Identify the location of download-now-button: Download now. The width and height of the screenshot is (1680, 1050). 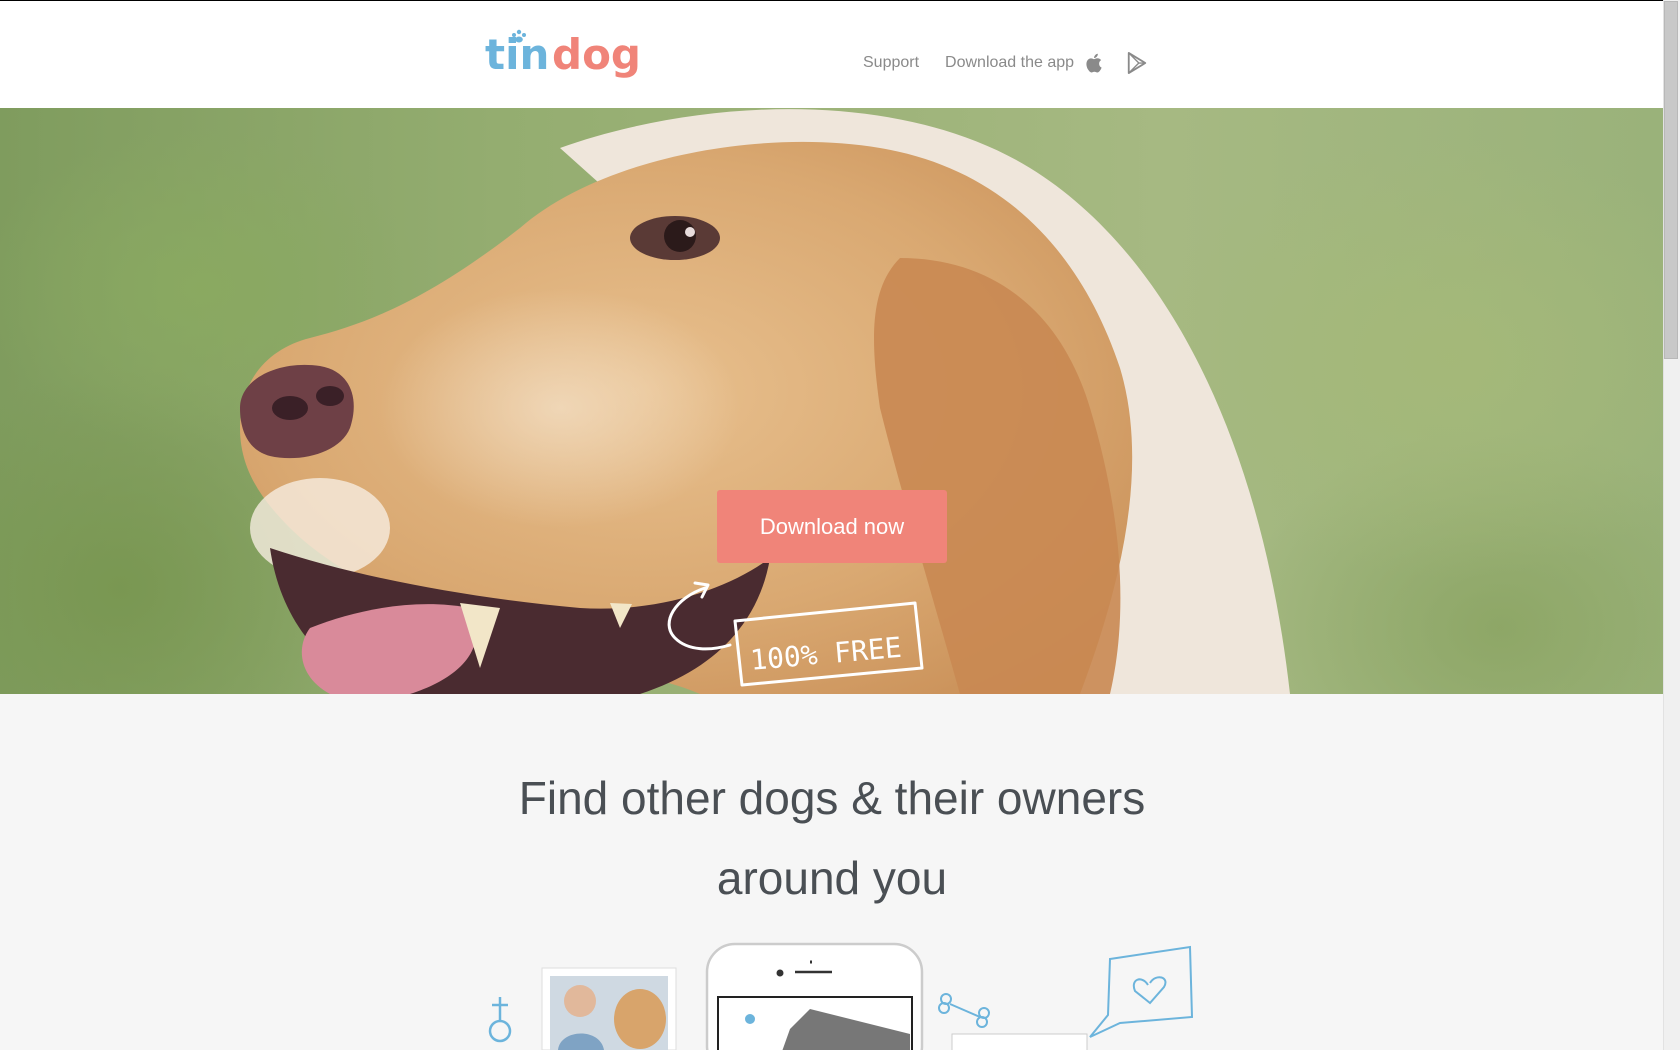
(832, 526).